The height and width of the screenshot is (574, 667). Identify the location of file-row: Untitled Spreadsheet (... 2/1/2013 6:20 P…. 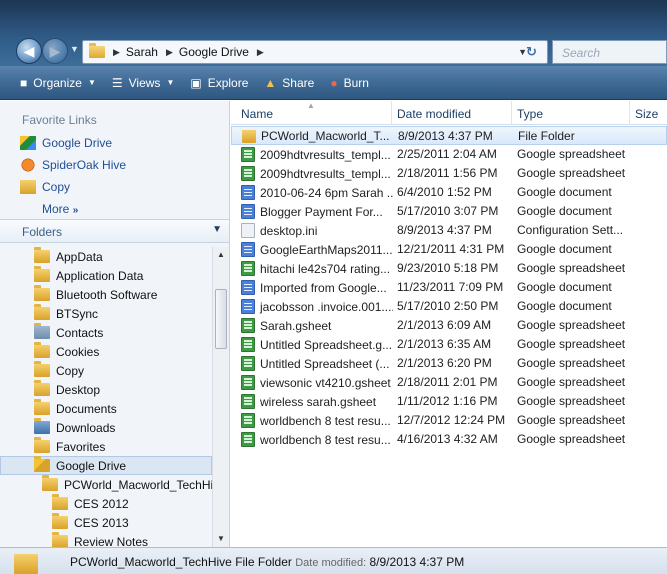
(449, 363).